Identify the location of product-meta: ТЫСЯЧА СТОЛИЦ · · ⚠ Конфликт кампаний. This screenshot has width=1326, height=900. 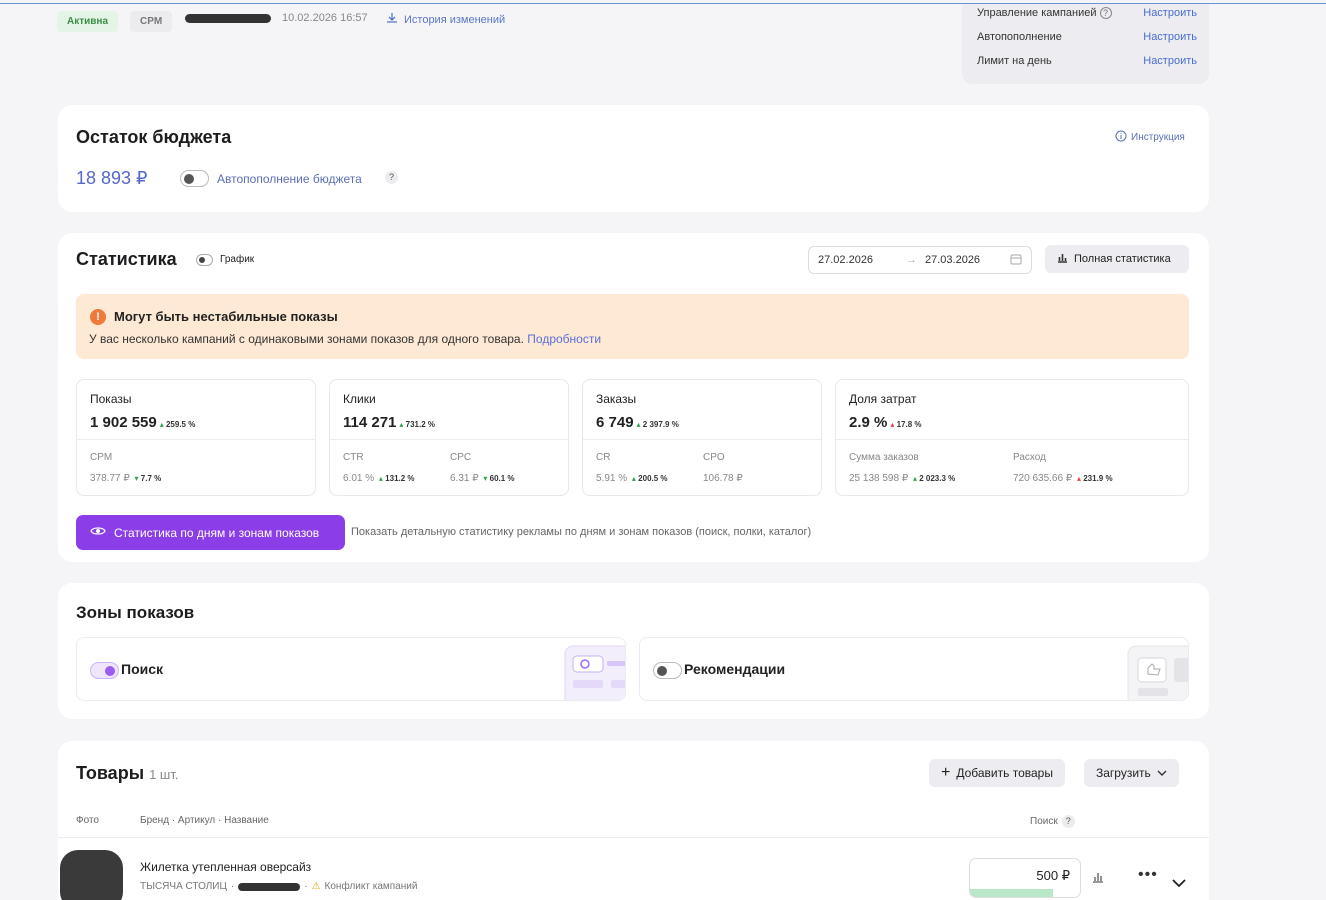
(279, 886).